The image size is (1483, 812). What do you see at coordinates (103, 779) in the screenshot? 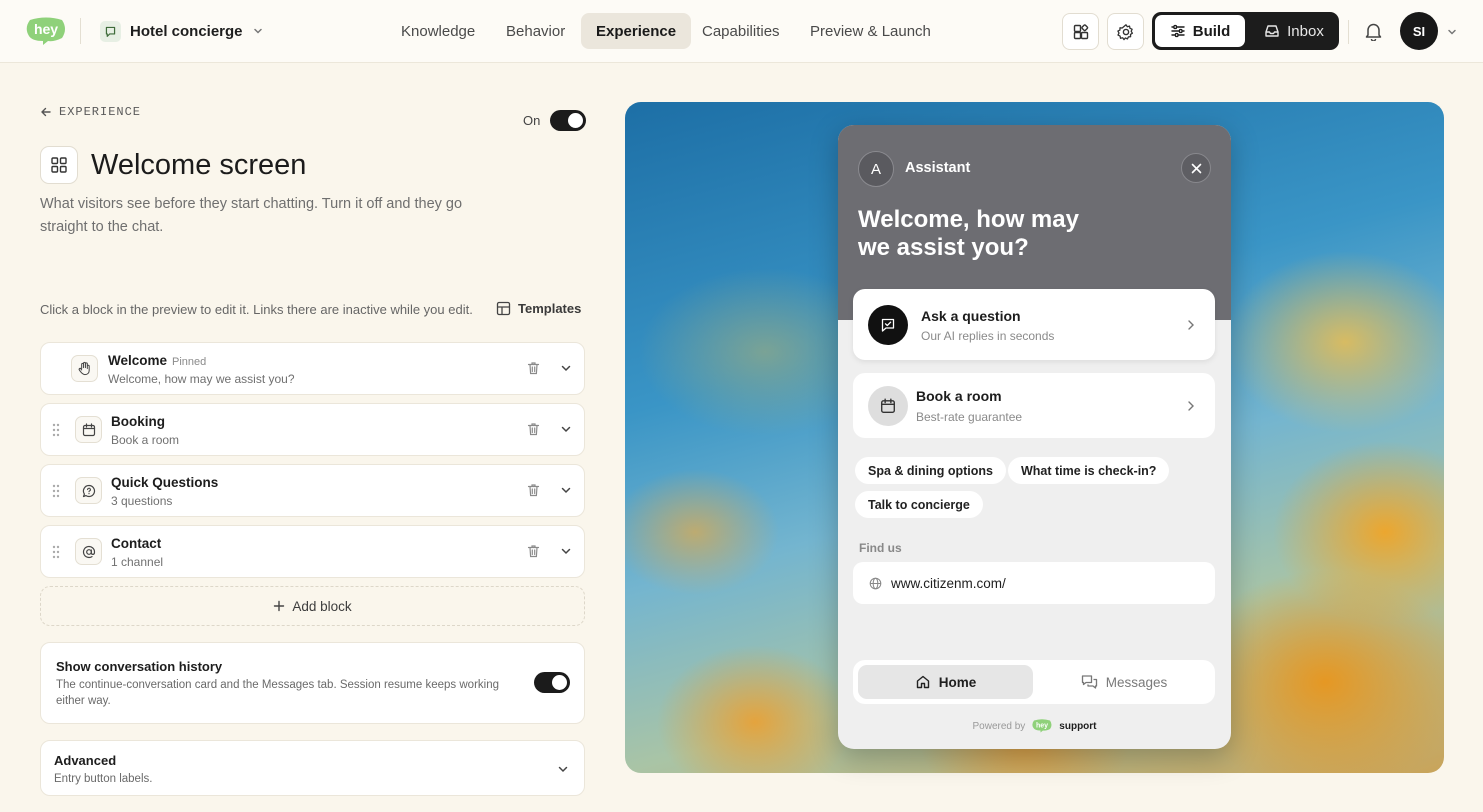
I see `advanced-description: Entry button labels.` at bounding box center [103, 779].